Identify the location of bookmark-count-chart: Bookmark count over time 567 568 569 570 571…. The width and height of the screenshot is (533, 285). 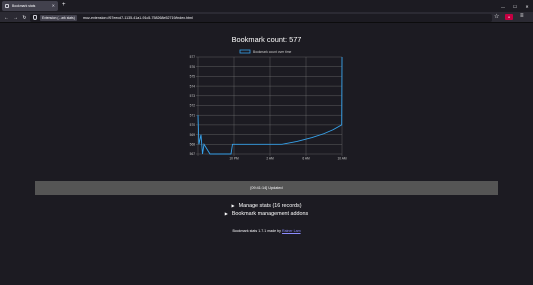
(268, 105).